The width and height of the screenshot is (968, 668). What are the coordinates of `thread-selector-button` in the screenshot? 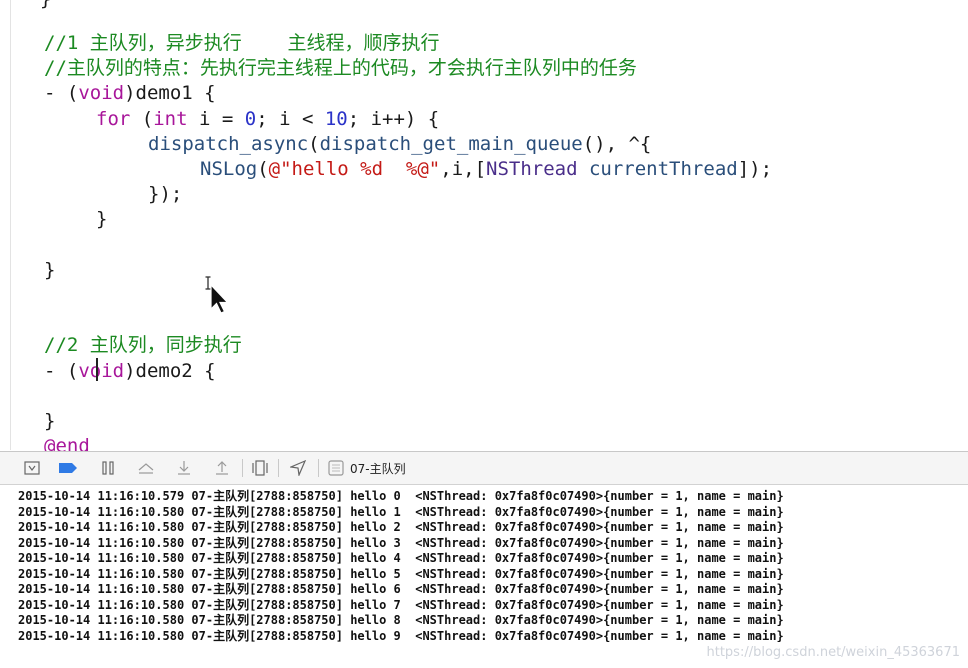 It's located at (336, 468).